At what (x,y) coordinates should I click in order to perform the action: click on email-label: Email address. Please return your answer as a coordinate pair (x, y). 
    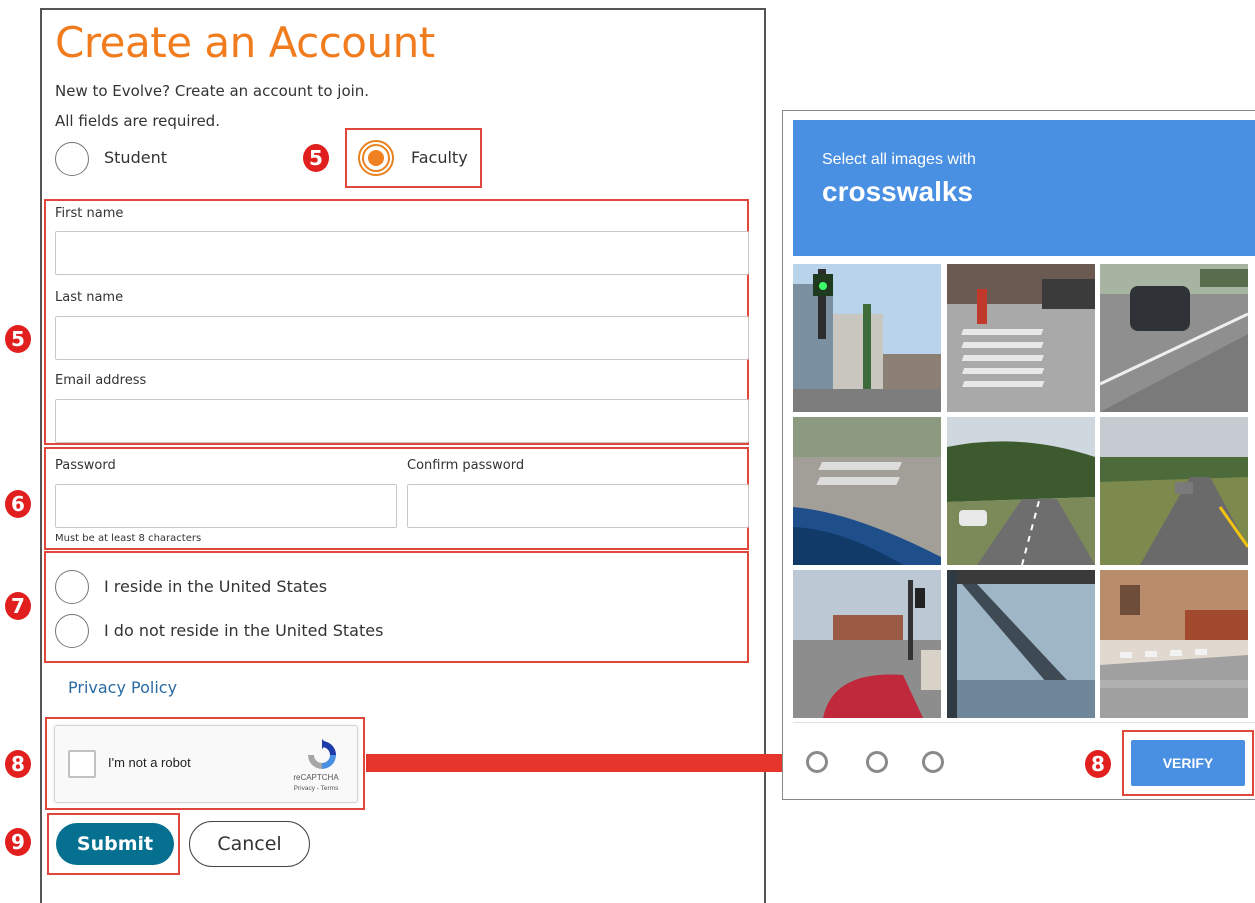
    Looking at the image, I should click on (101, 380).